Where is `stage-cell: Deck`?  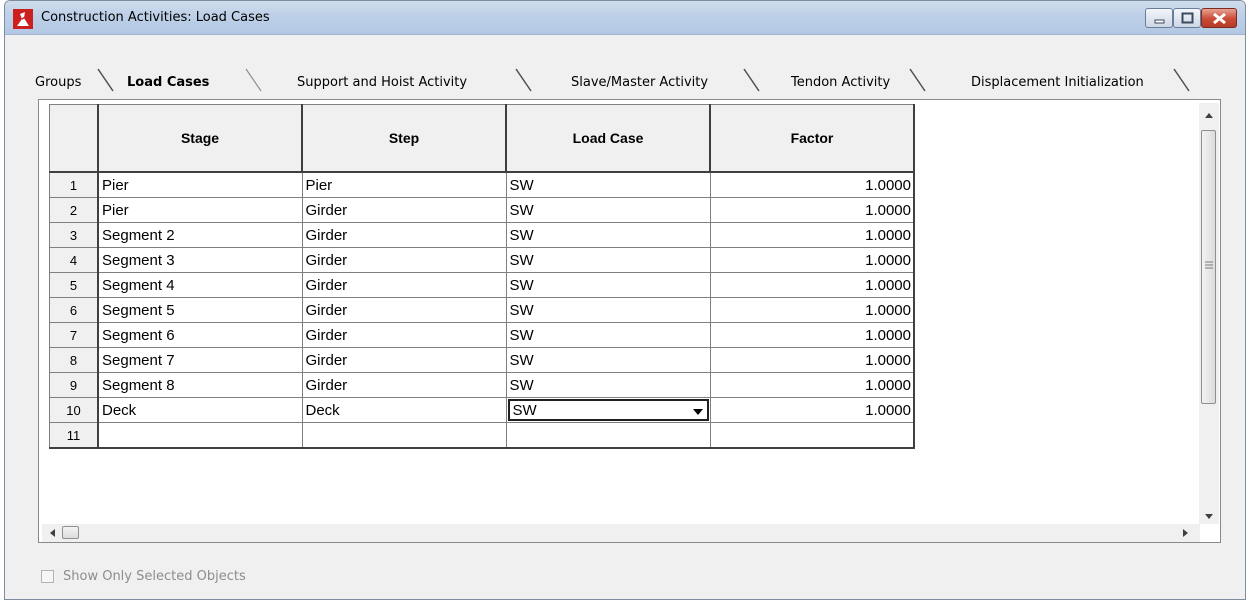 stage-cell: Deck is located at coordinates (200, 410).